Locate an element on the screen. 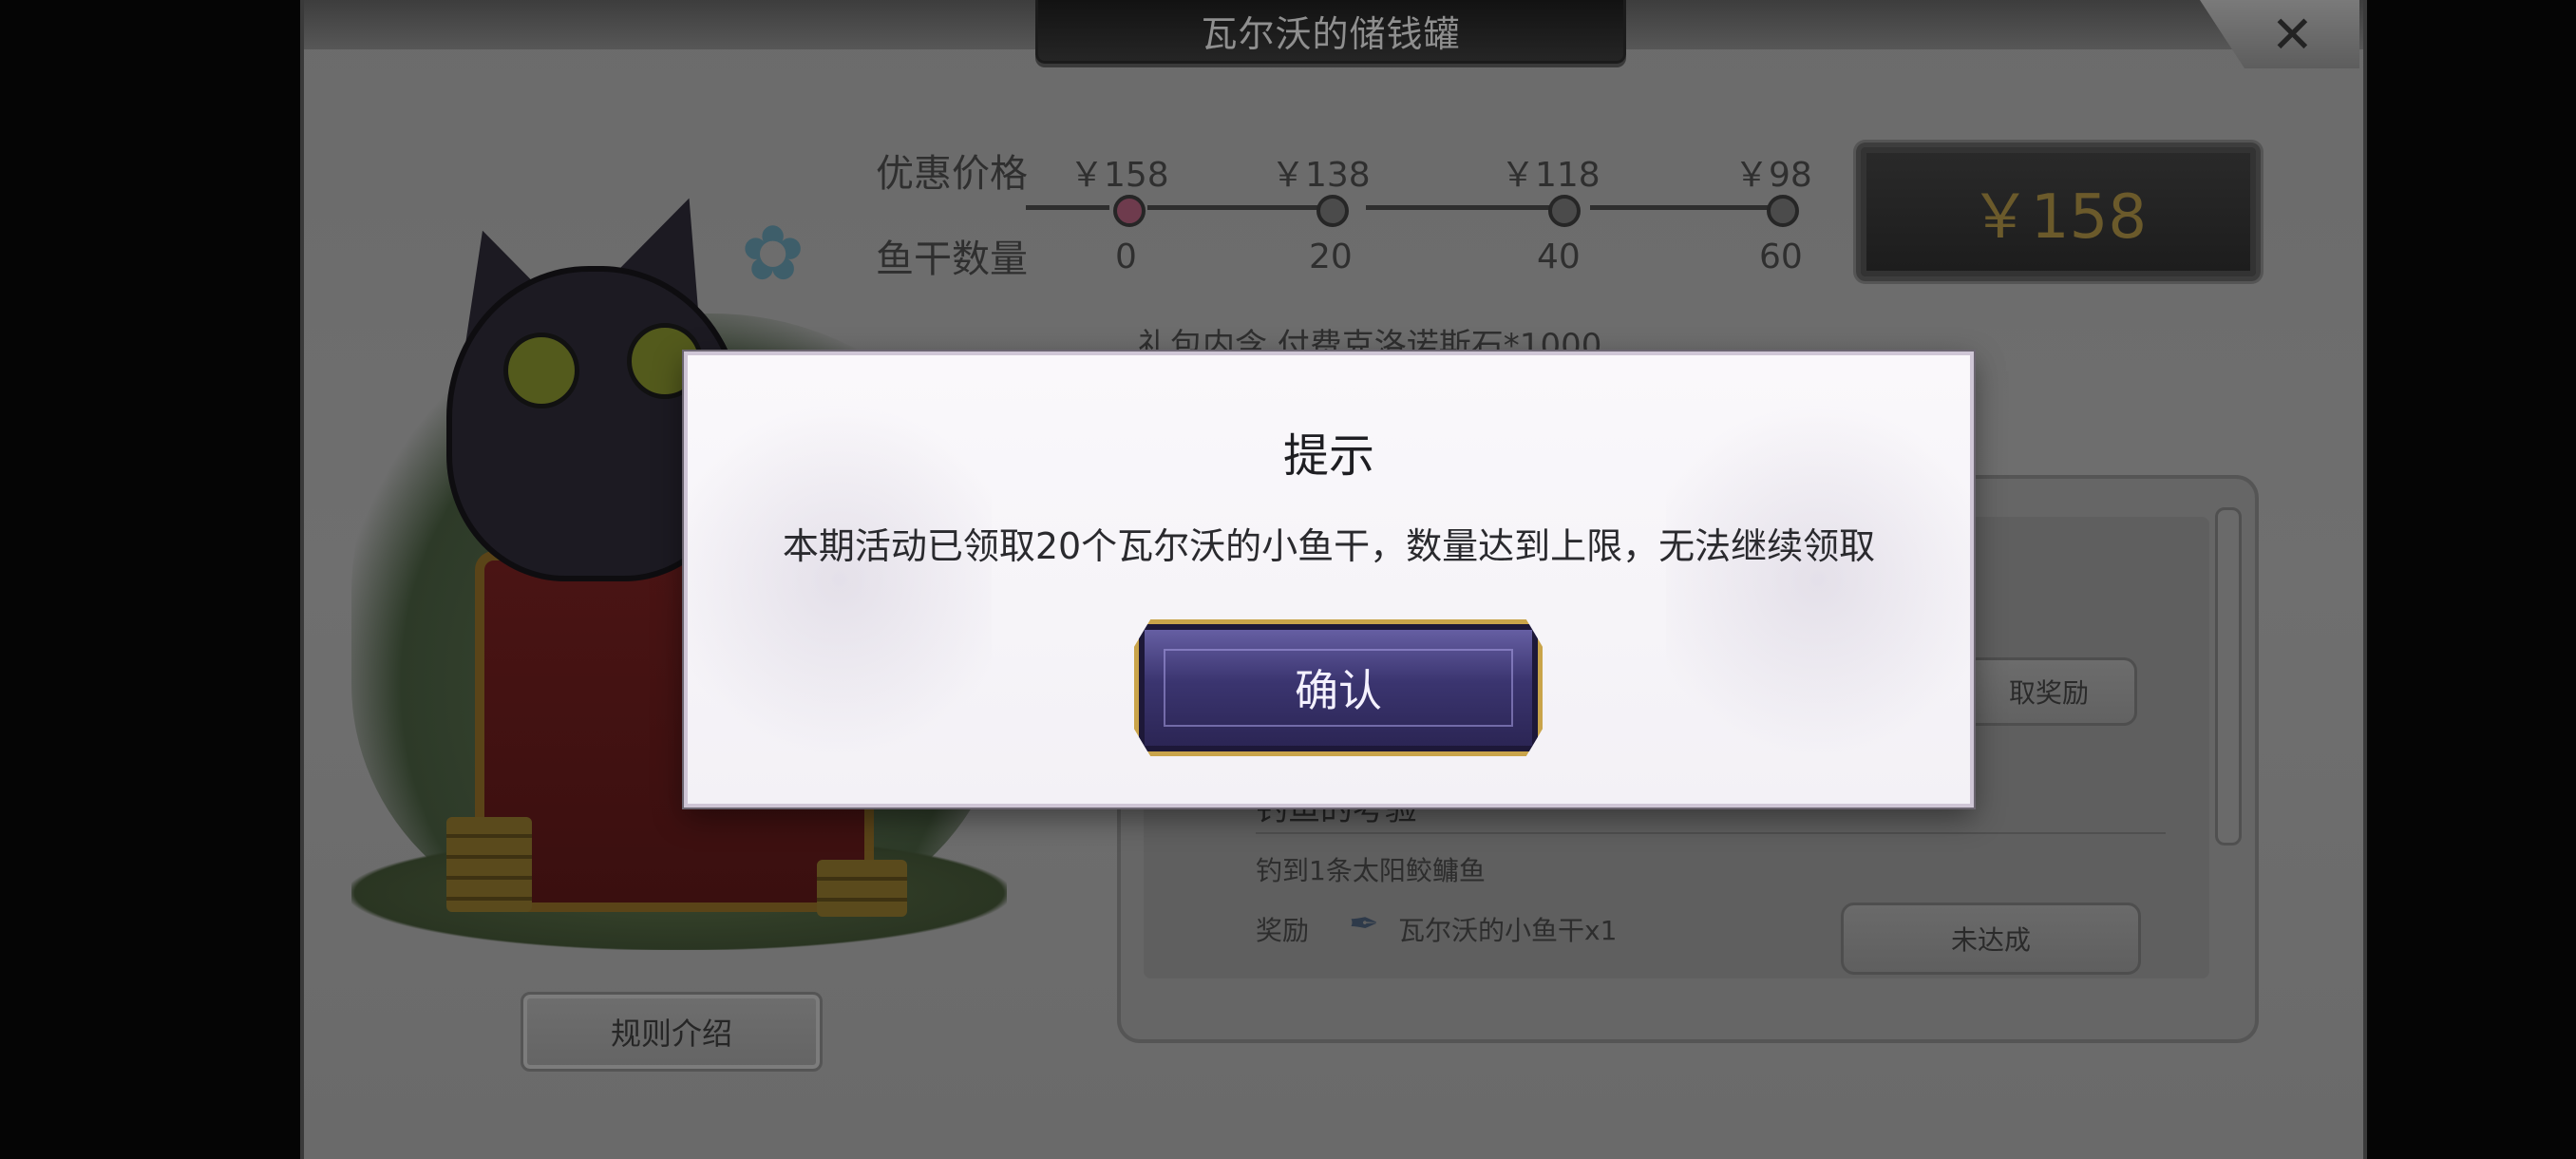 Image resolution: width=2576 pixels, height=1159 pixels. reward-label: 奖励 is located at coordinates (1283, 930).